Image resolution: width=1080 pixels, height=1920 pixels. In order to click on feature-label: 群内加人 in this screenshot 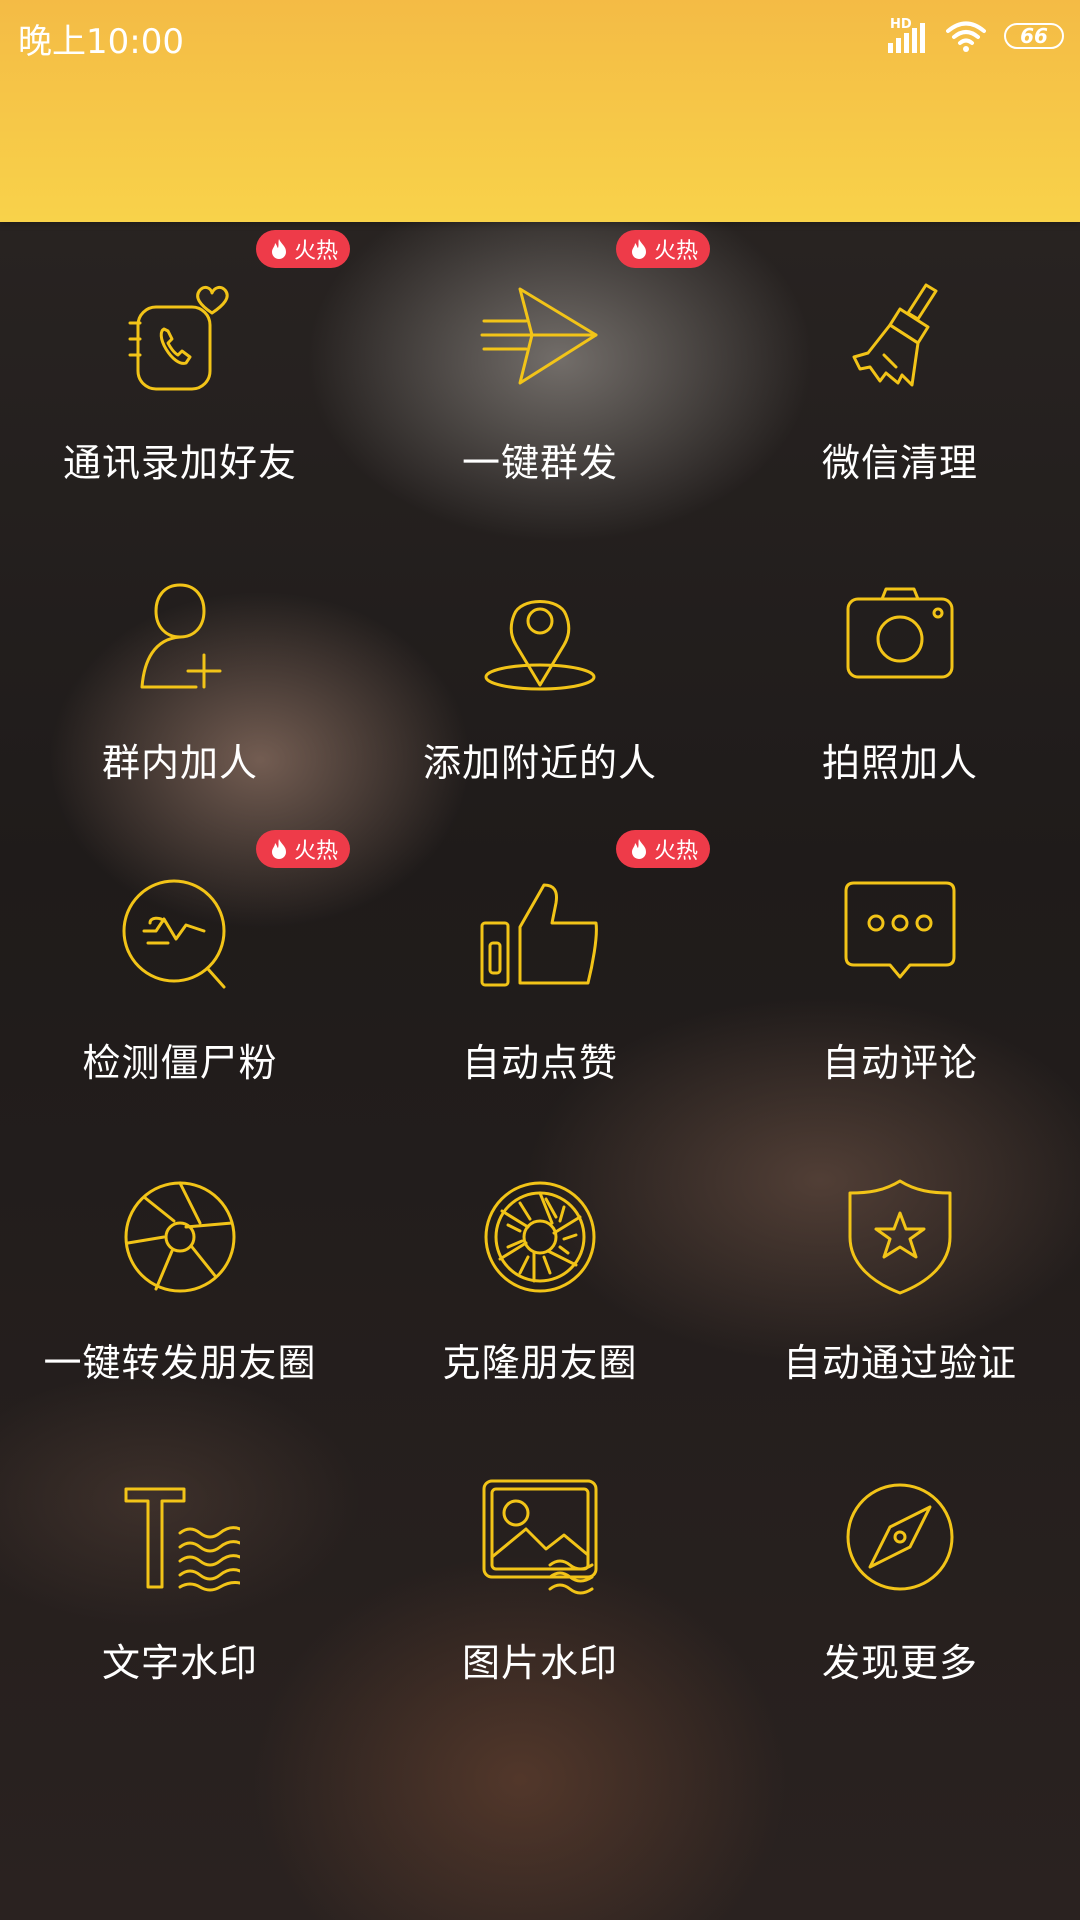, I will do `click(179, 763)`.